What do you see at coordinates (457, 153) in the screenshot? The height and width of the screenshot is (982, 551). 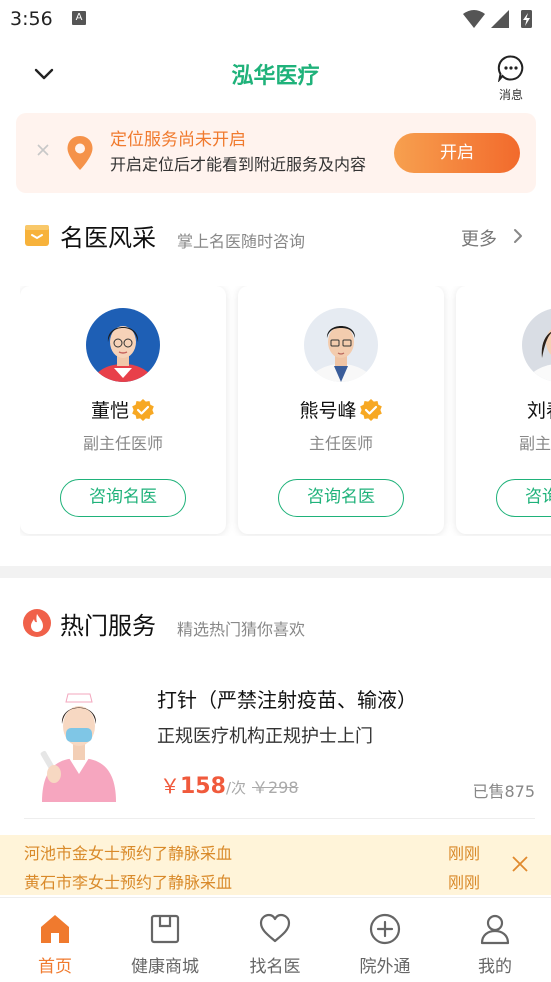 I see `enable-location-button: 开启` at bounding box center [457, 153].